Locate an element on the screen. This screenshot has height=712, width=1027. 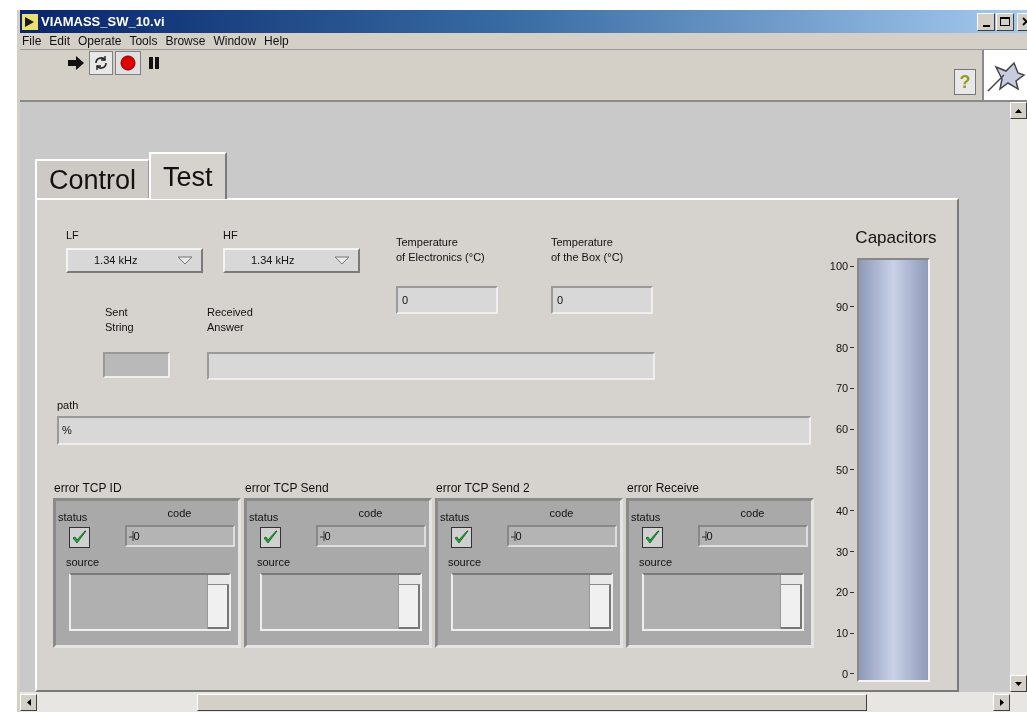
scale-label: 50 is located at coordinates (842, 470).